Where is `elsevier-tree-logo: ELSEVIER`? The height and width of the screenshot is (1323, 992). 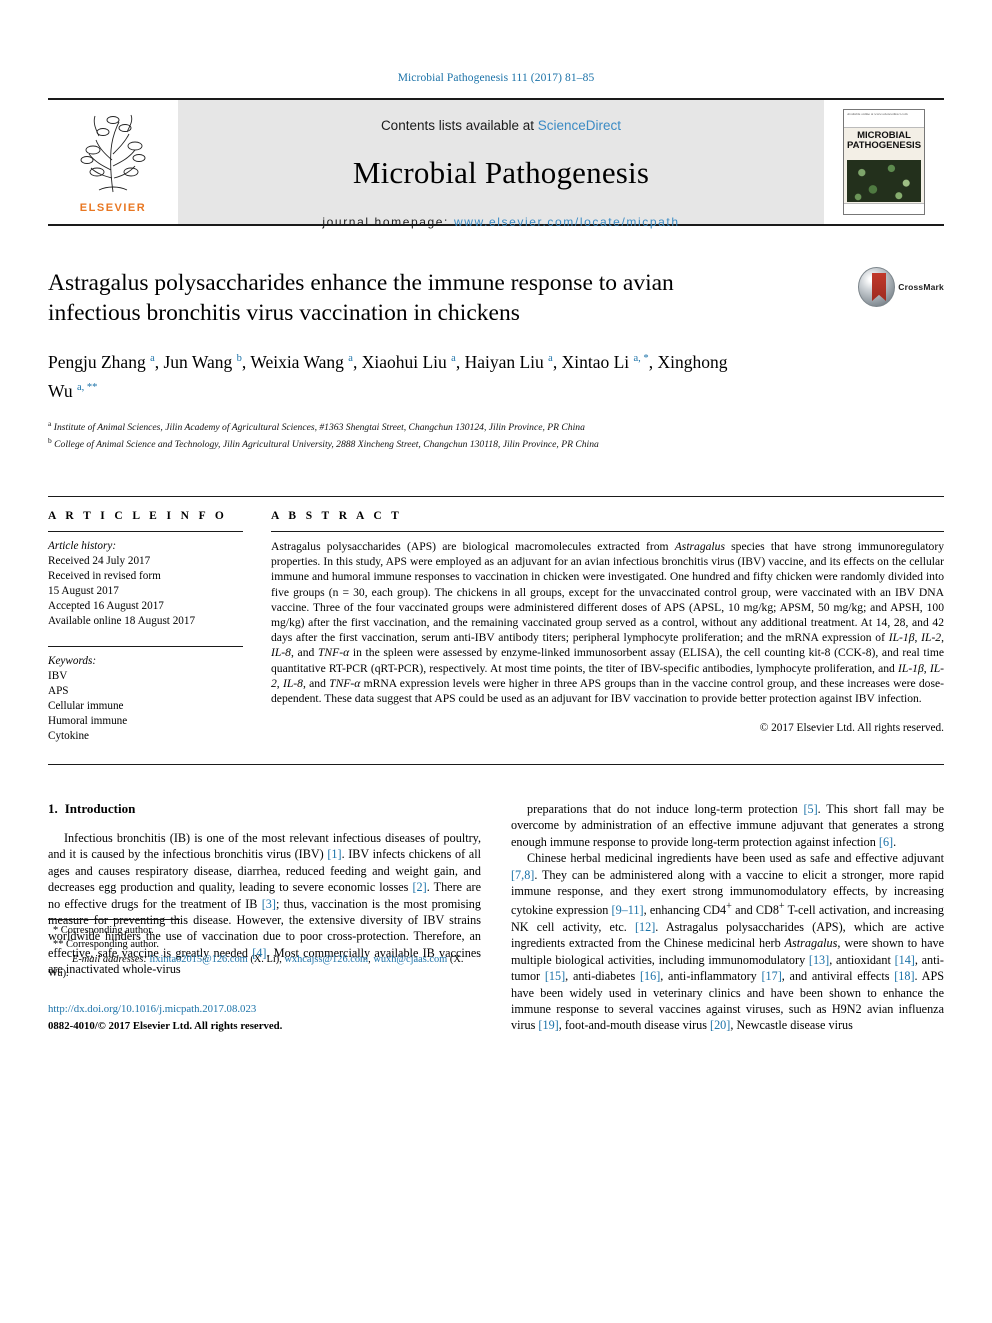
elsevier-tree-logo: ELSEVIER is located at coordinates (113, 162).